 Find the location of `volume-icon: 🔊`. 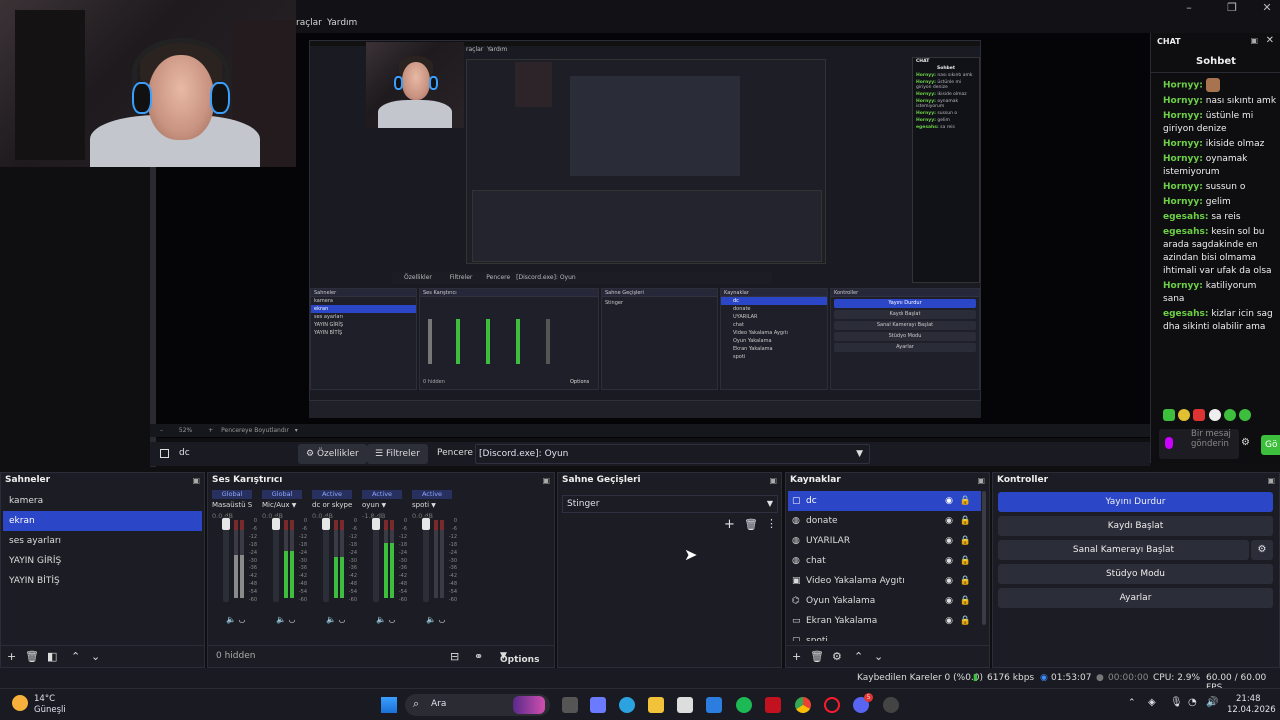

volume-icon: 🔊 is located at coordinates (1212, 702).